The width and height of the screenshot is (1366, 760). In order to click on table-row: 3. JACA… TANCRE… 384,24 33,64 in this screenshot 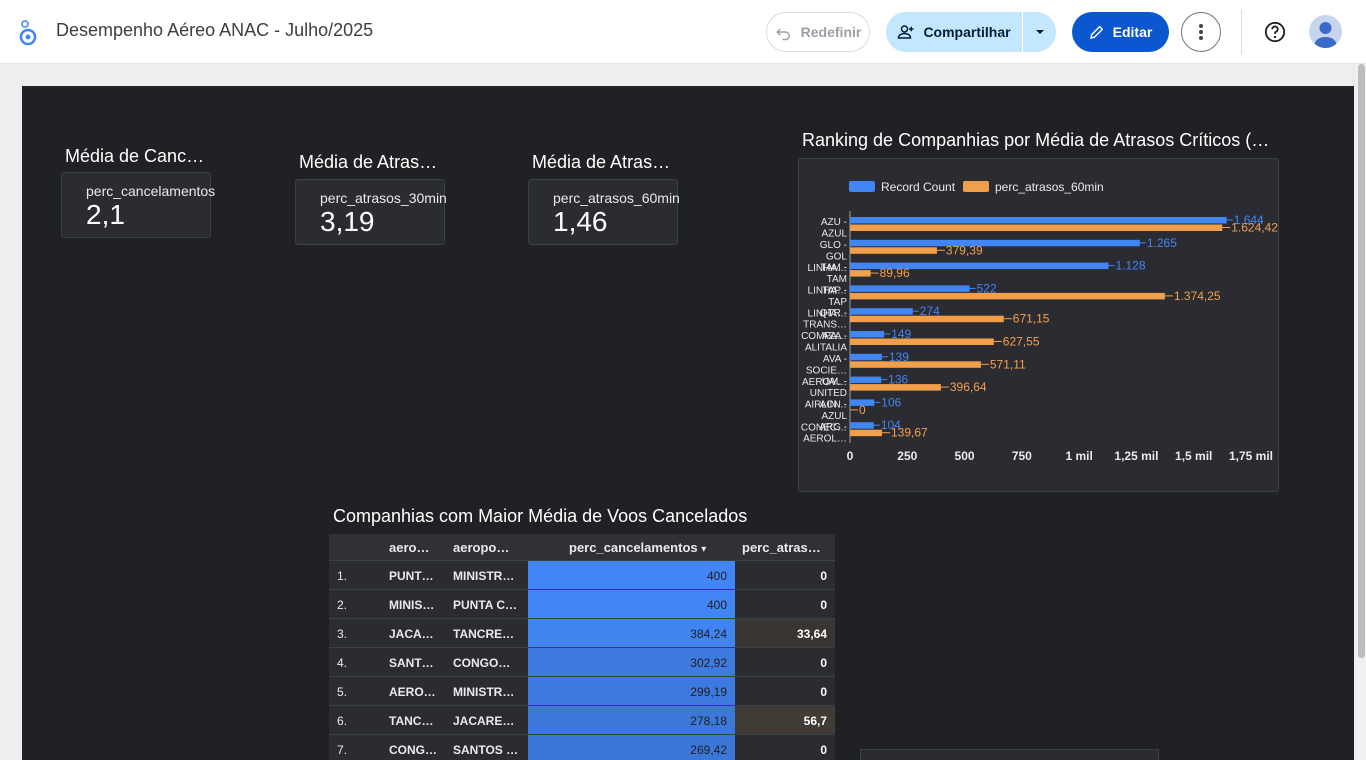, I will do `click(582, 632)`.